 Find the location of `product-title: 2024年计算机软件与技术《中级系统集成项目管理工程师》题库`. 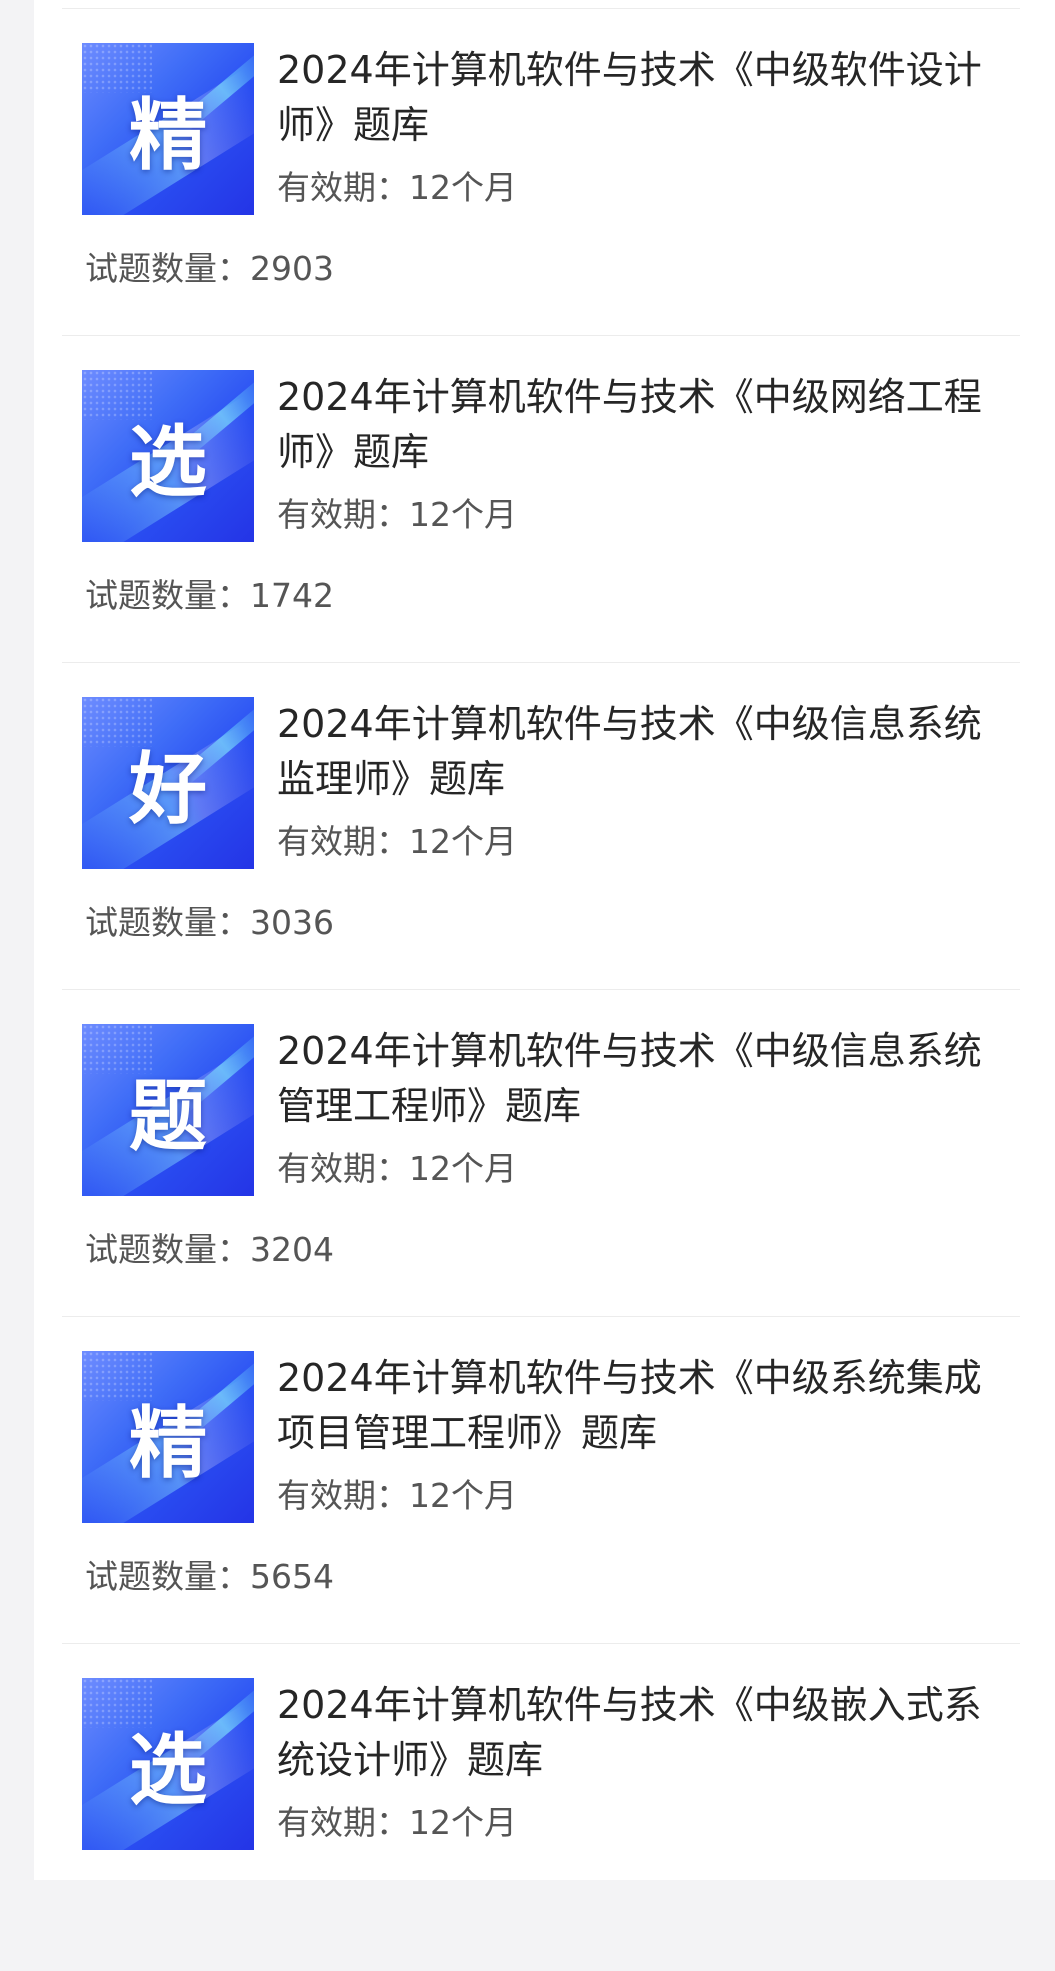

product-title: 2024年计算机软件与技术《中级系统集成项目管理工程师》题库 is located at coordinates (637, 1406).